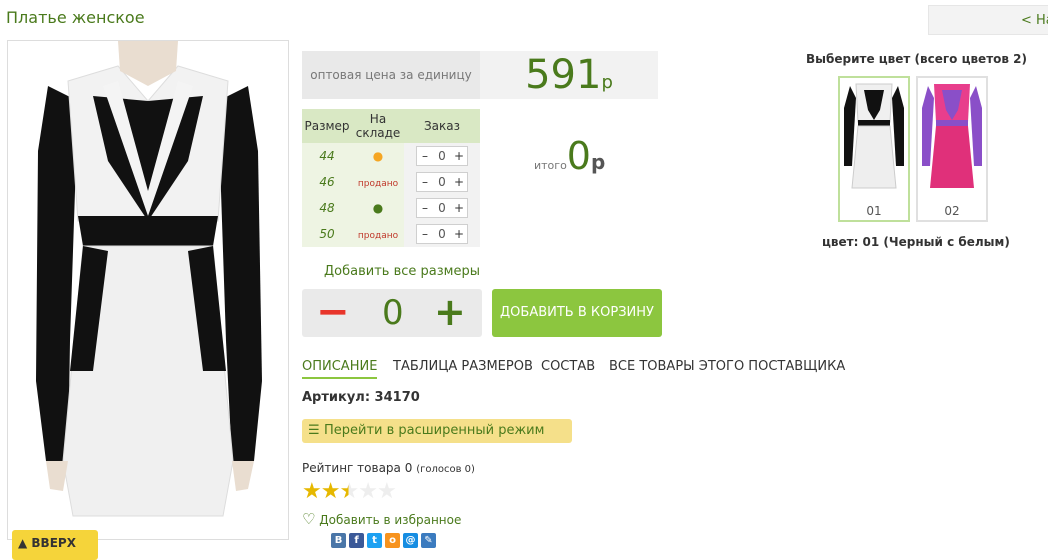 The width and height of the screenshot is (1048, 560). I want to click on color-swatch-02: 02, so click(952, 149).